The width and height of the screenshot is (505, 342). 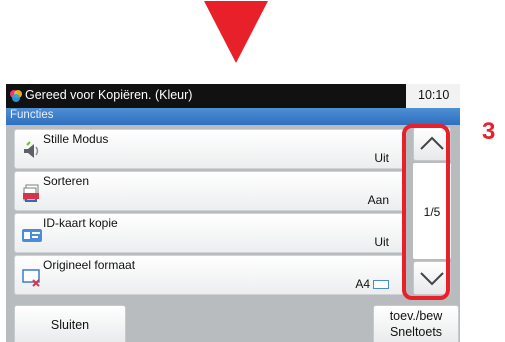 What do you see at coordinates (16, 96) in the screenshot?
I see `color-copy-icon` at bounding box center [16, 96].